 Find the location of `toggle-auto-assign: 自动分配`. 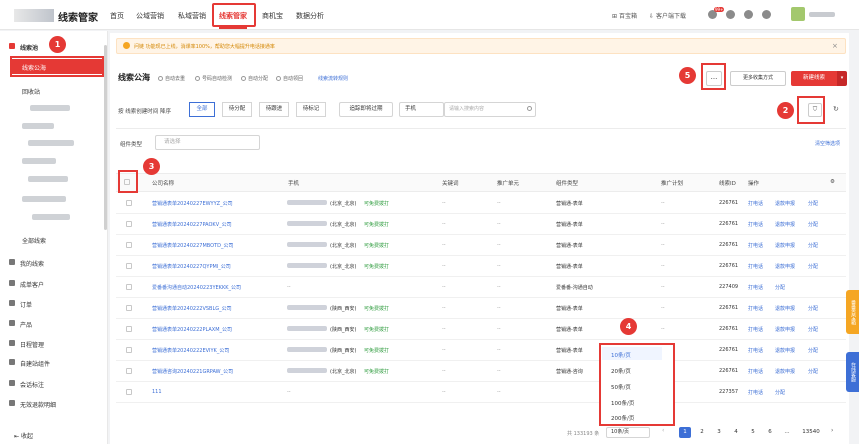

toggle-auto-assign: 自动分配 is located at coordinates (254, 78).